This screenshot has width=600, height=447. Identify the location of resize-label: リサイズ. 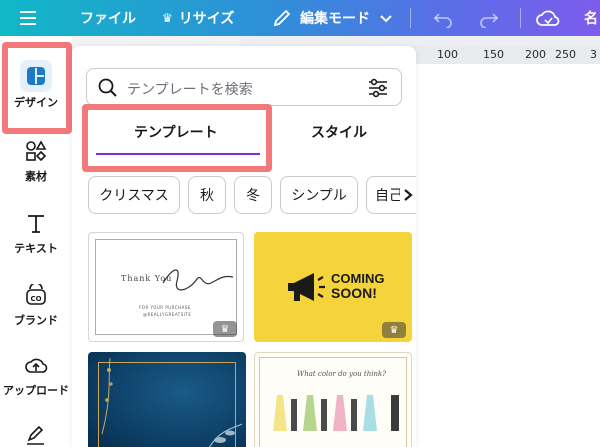
(206, 19).